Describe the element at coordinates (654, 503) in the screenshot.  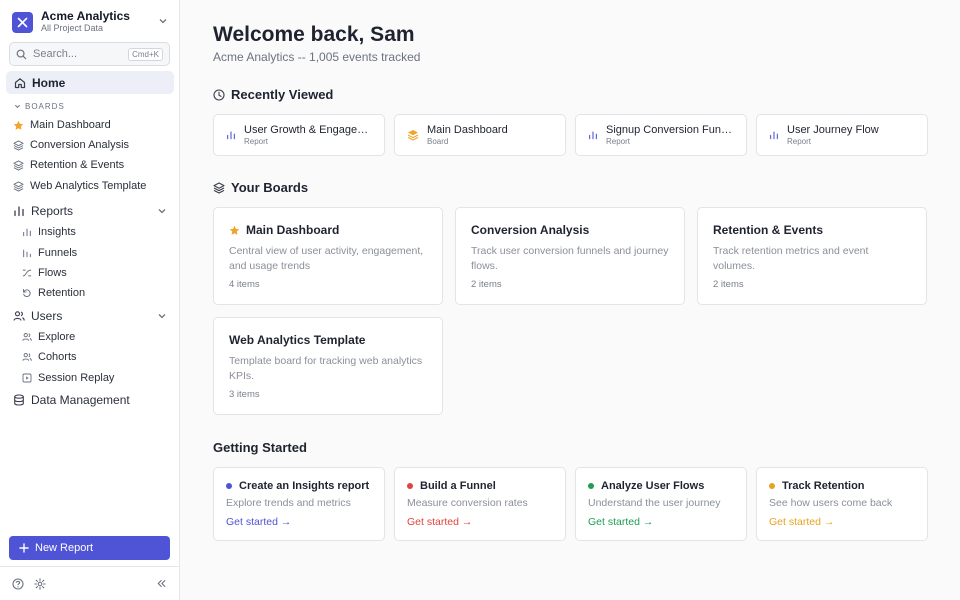
I see `getting-started-description: Understand the user journey` at that location.